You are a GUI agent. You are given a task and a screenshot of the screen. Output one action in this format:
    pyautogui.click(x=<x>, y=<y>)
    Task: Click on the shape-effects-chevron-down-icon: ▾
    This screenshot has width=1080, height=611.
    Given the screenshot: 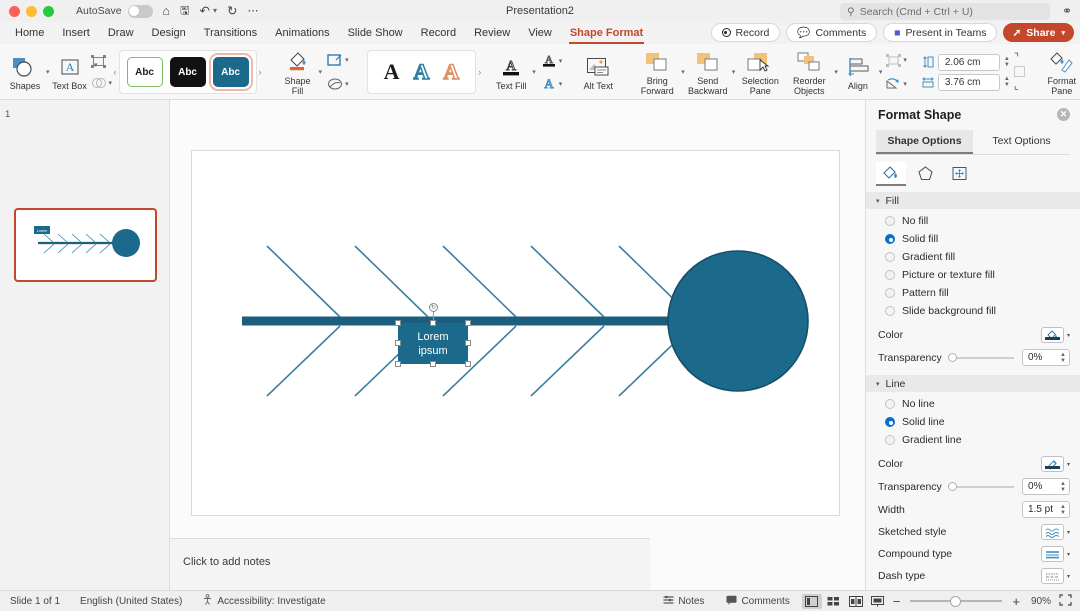 What is the action you would take?
    pyautogui.click(x=347, y=84)
    